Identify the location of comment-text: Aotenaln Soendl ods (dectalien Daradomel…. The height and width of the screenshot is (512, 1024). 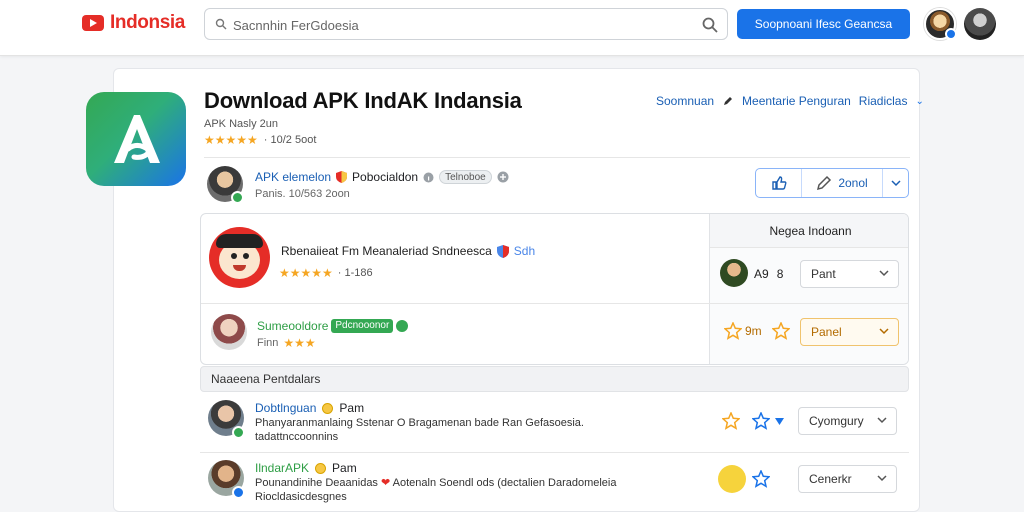
(504, 483).